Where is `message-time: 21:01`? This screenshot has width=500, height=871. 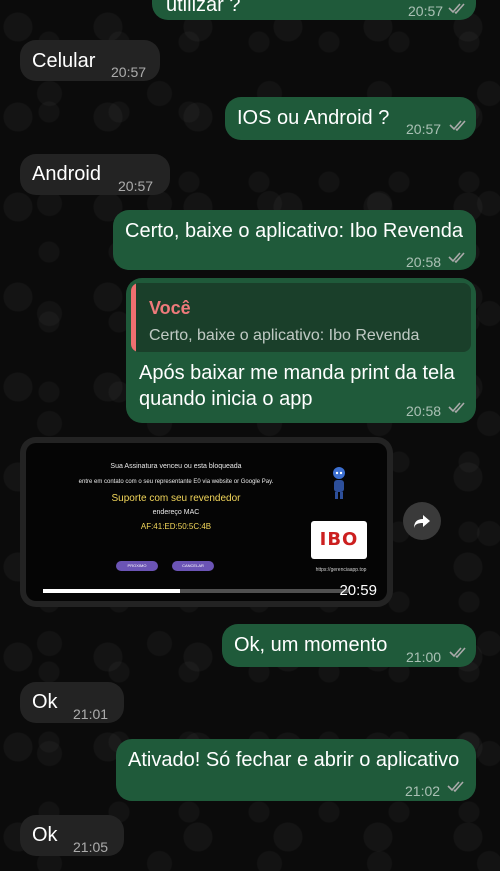 message-time: 21:01 is located at coordinates (91, 714).